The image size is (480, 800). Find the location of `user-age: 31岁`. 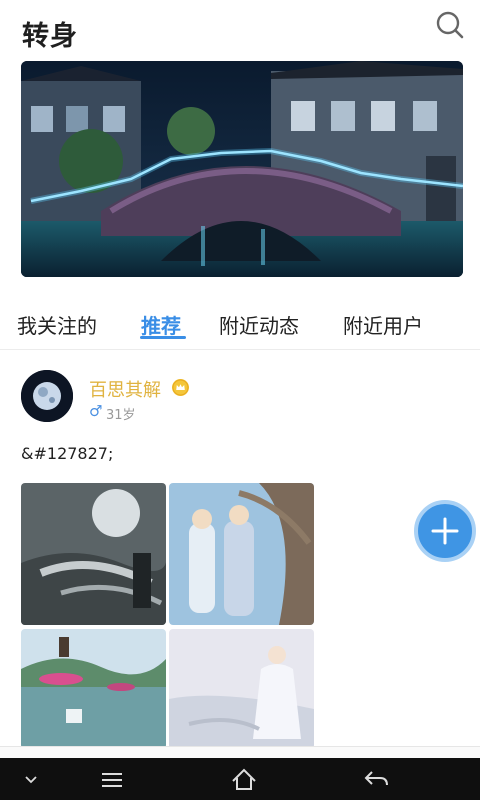

user-age: 31岁 is located at coordinates (121, 415).